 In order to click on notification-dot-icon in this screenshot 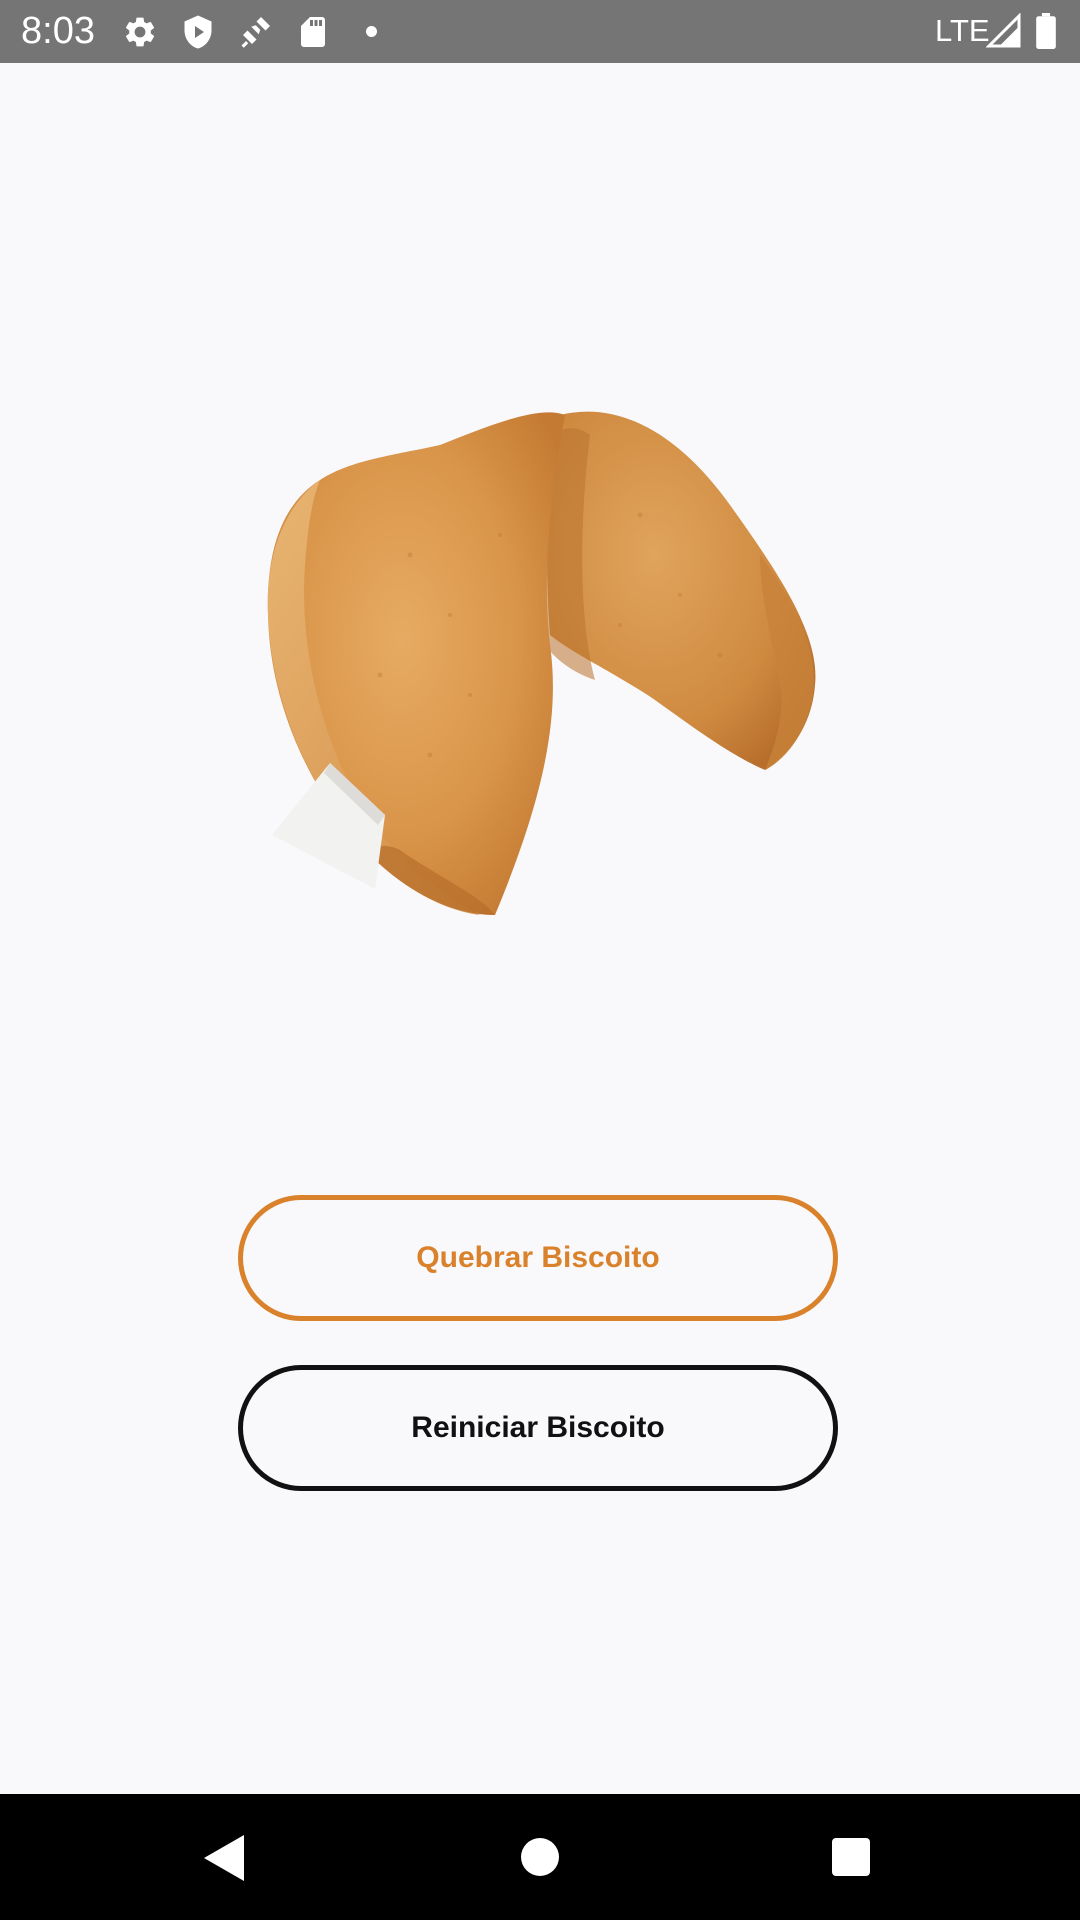, I will do `click(371, 31)`.